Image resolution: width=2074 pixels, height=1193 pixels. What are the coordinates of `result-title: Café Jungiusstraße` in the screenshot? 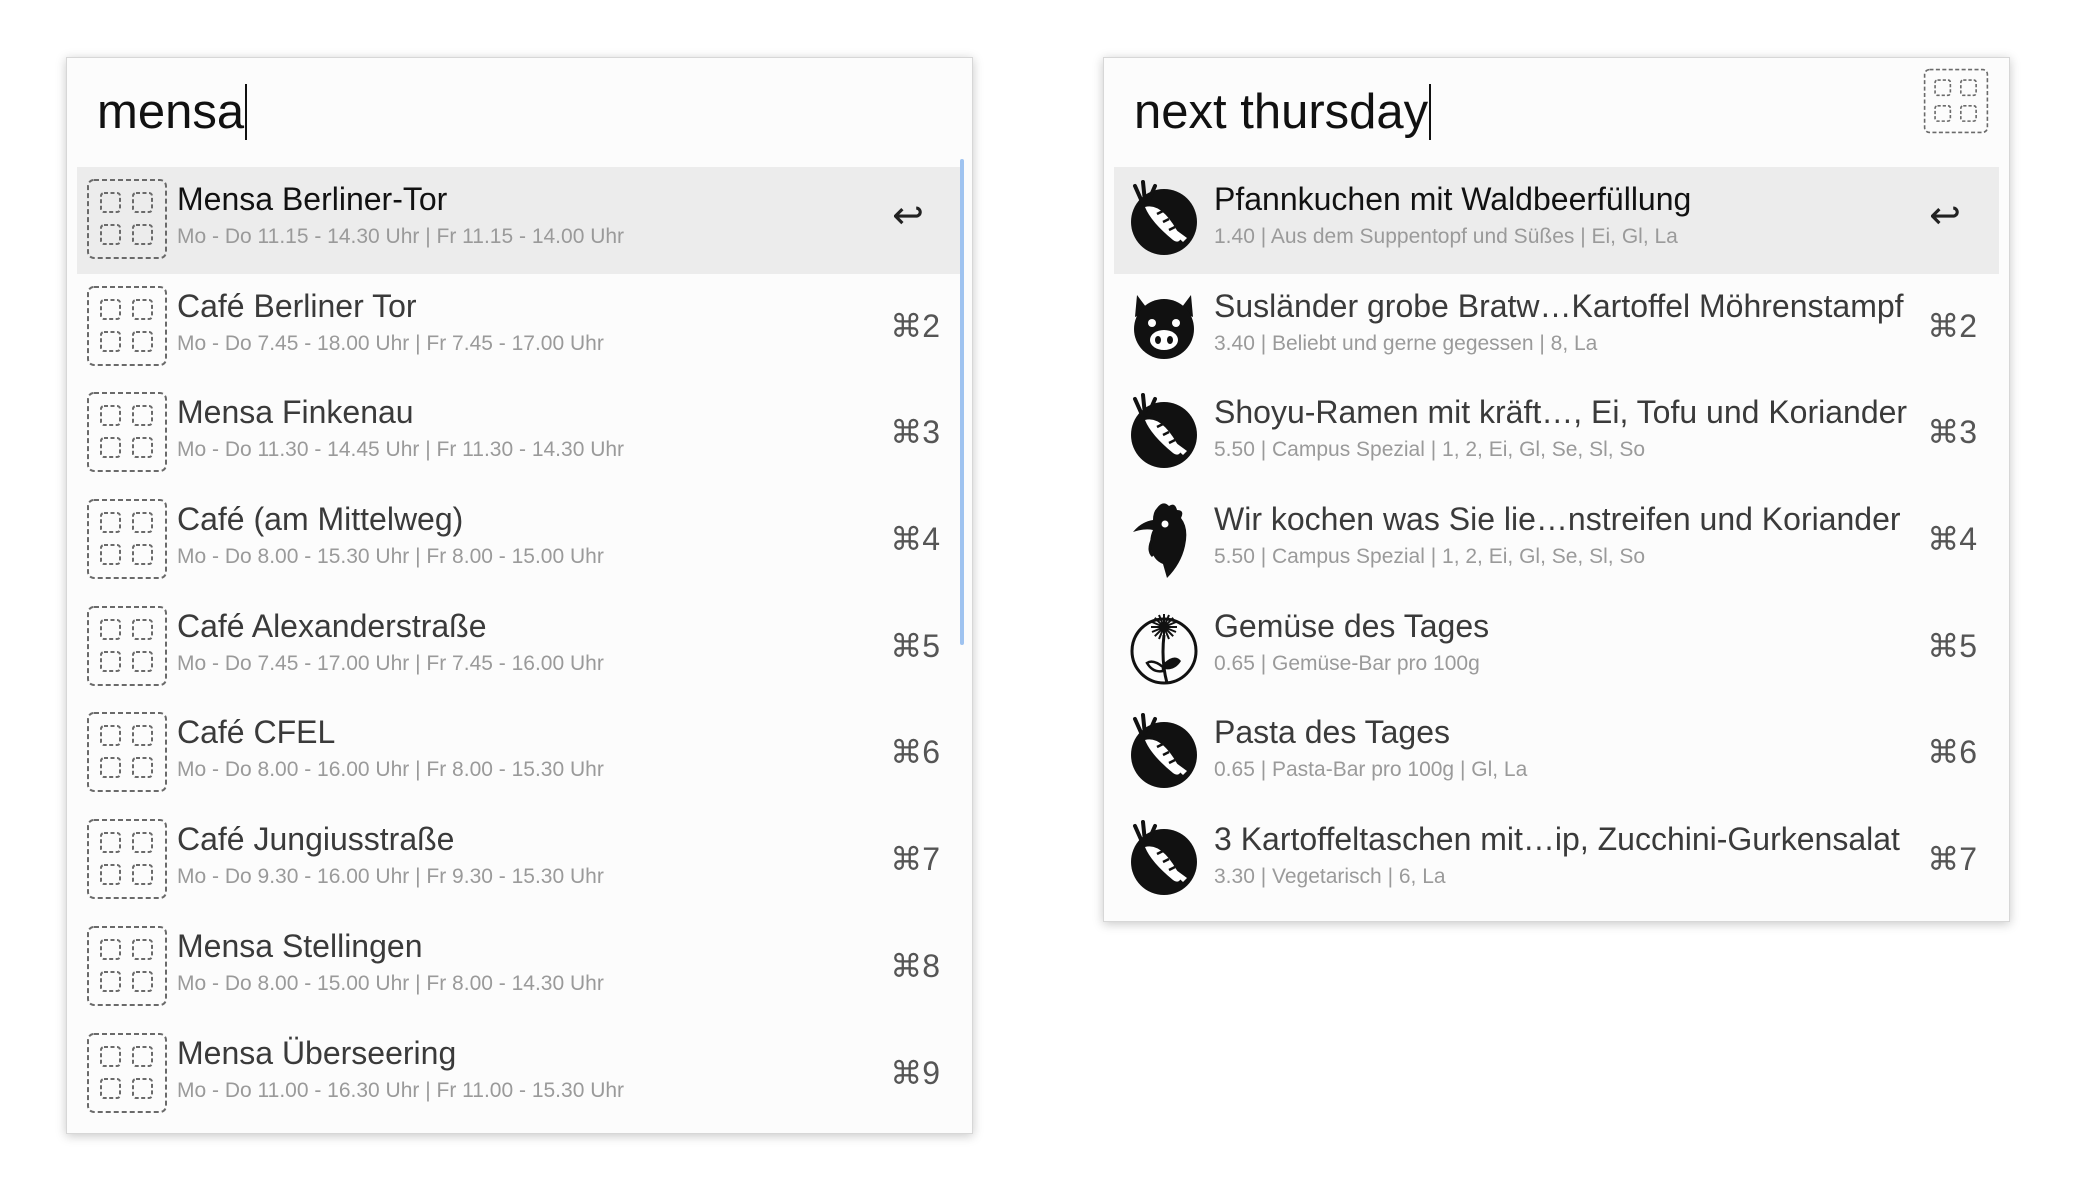 It's located at (316, 839).